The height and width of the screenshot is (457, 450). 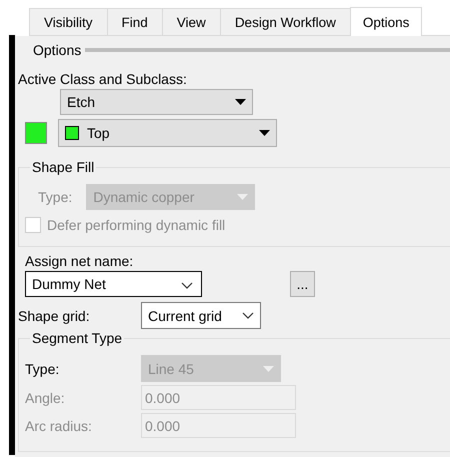 What do you see at coordinates (102, 79) in the screenshot?
I see `field-label: Active Class and Subclass:` at bounding box center [102, 79].